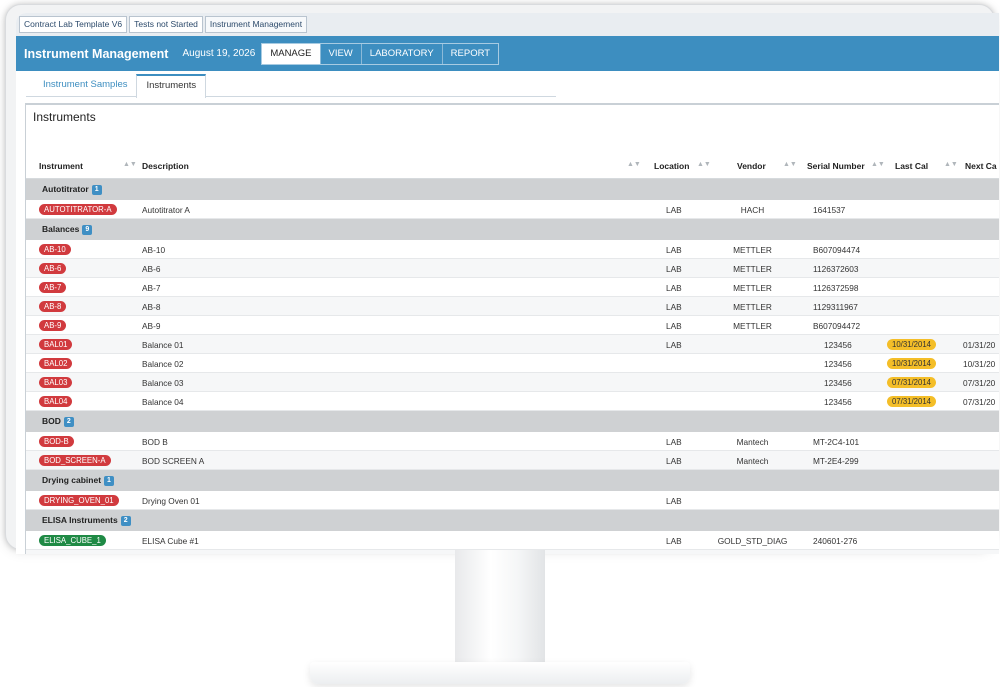 The height and width of the screenshot is (687, 1000). What do you see at coordinates (166, 210) in the screenshot?
I see `cell-description: Autotitrator A` at bounding box center [166, 210].